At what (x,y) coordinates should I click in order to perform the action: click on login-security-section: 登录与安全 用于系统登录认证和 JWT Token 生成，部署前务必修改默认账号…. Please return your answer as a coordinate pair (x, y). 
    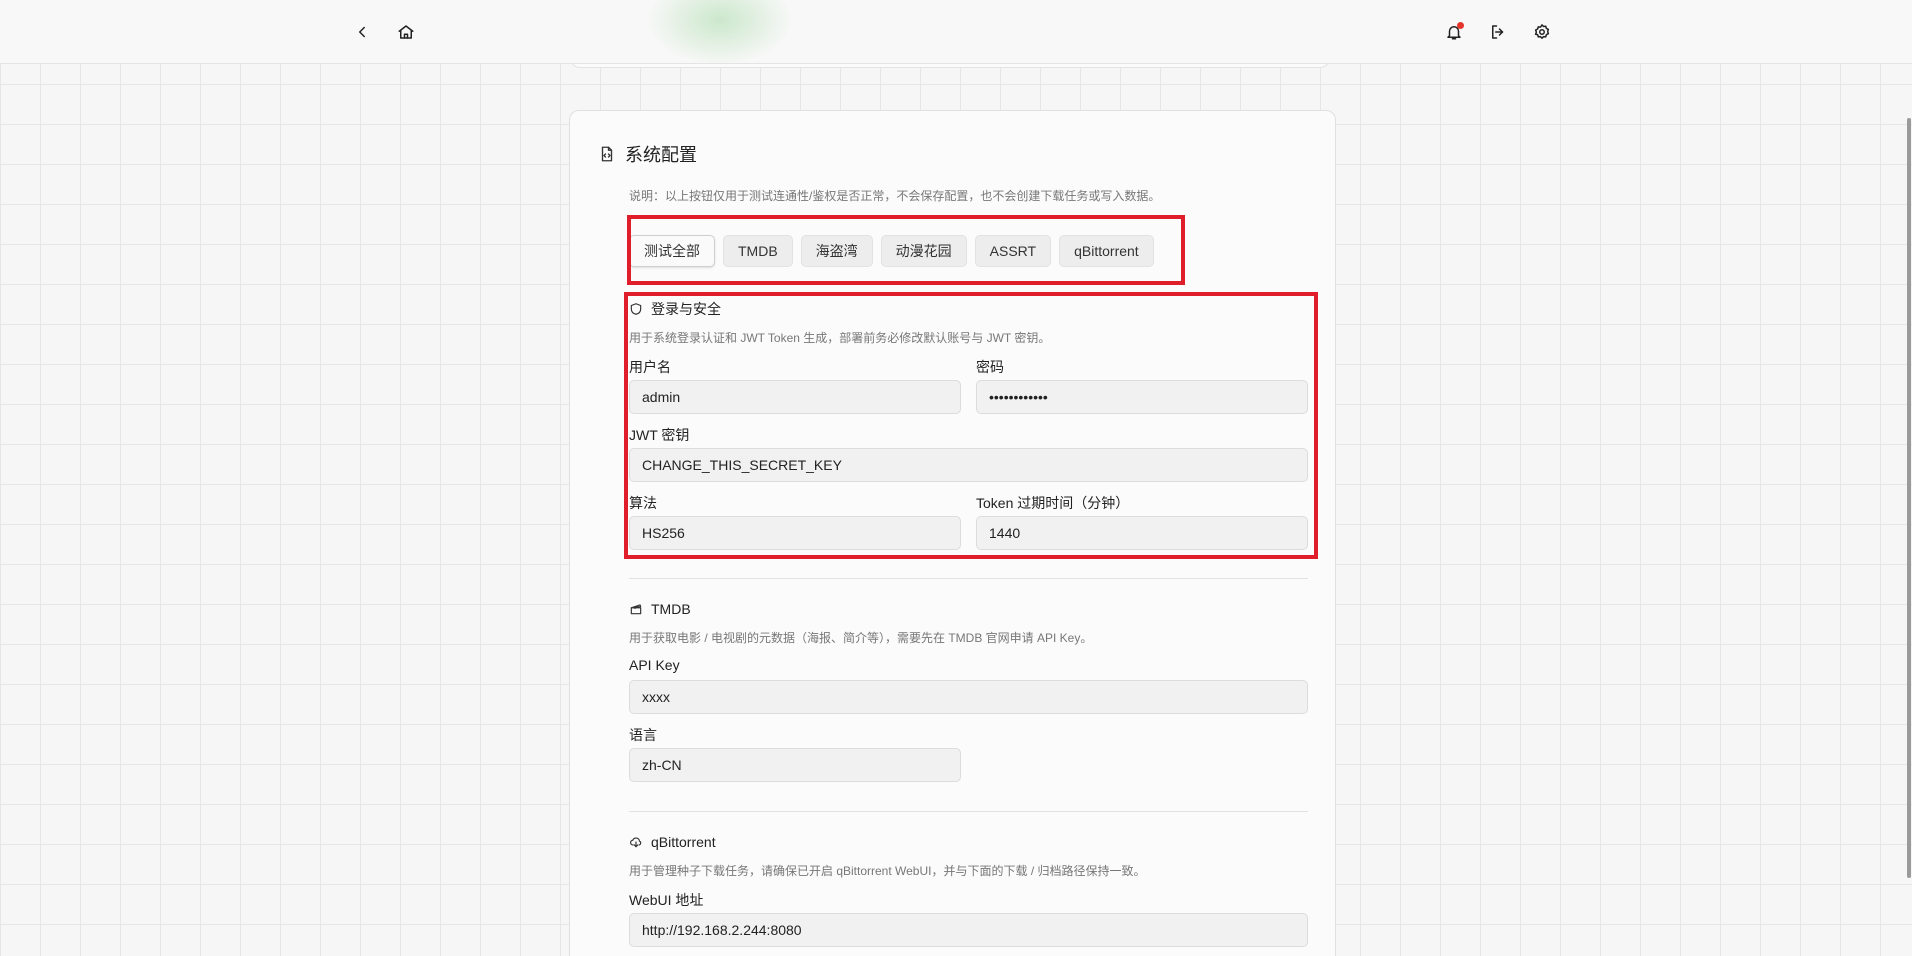
    Looking at the image, I should click on (968, 322).